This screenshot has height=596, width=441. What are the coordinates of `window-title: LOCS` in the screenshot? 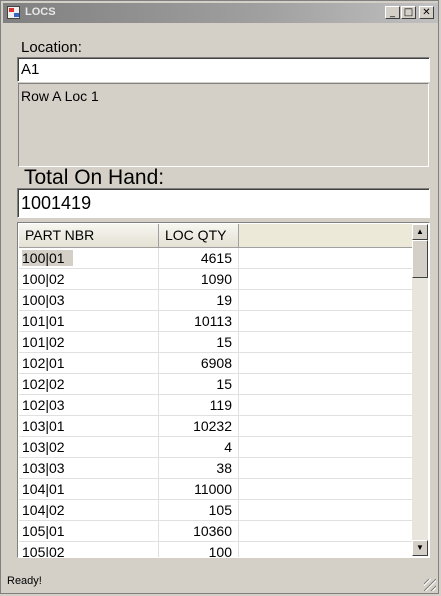 It's located at (40, 12).